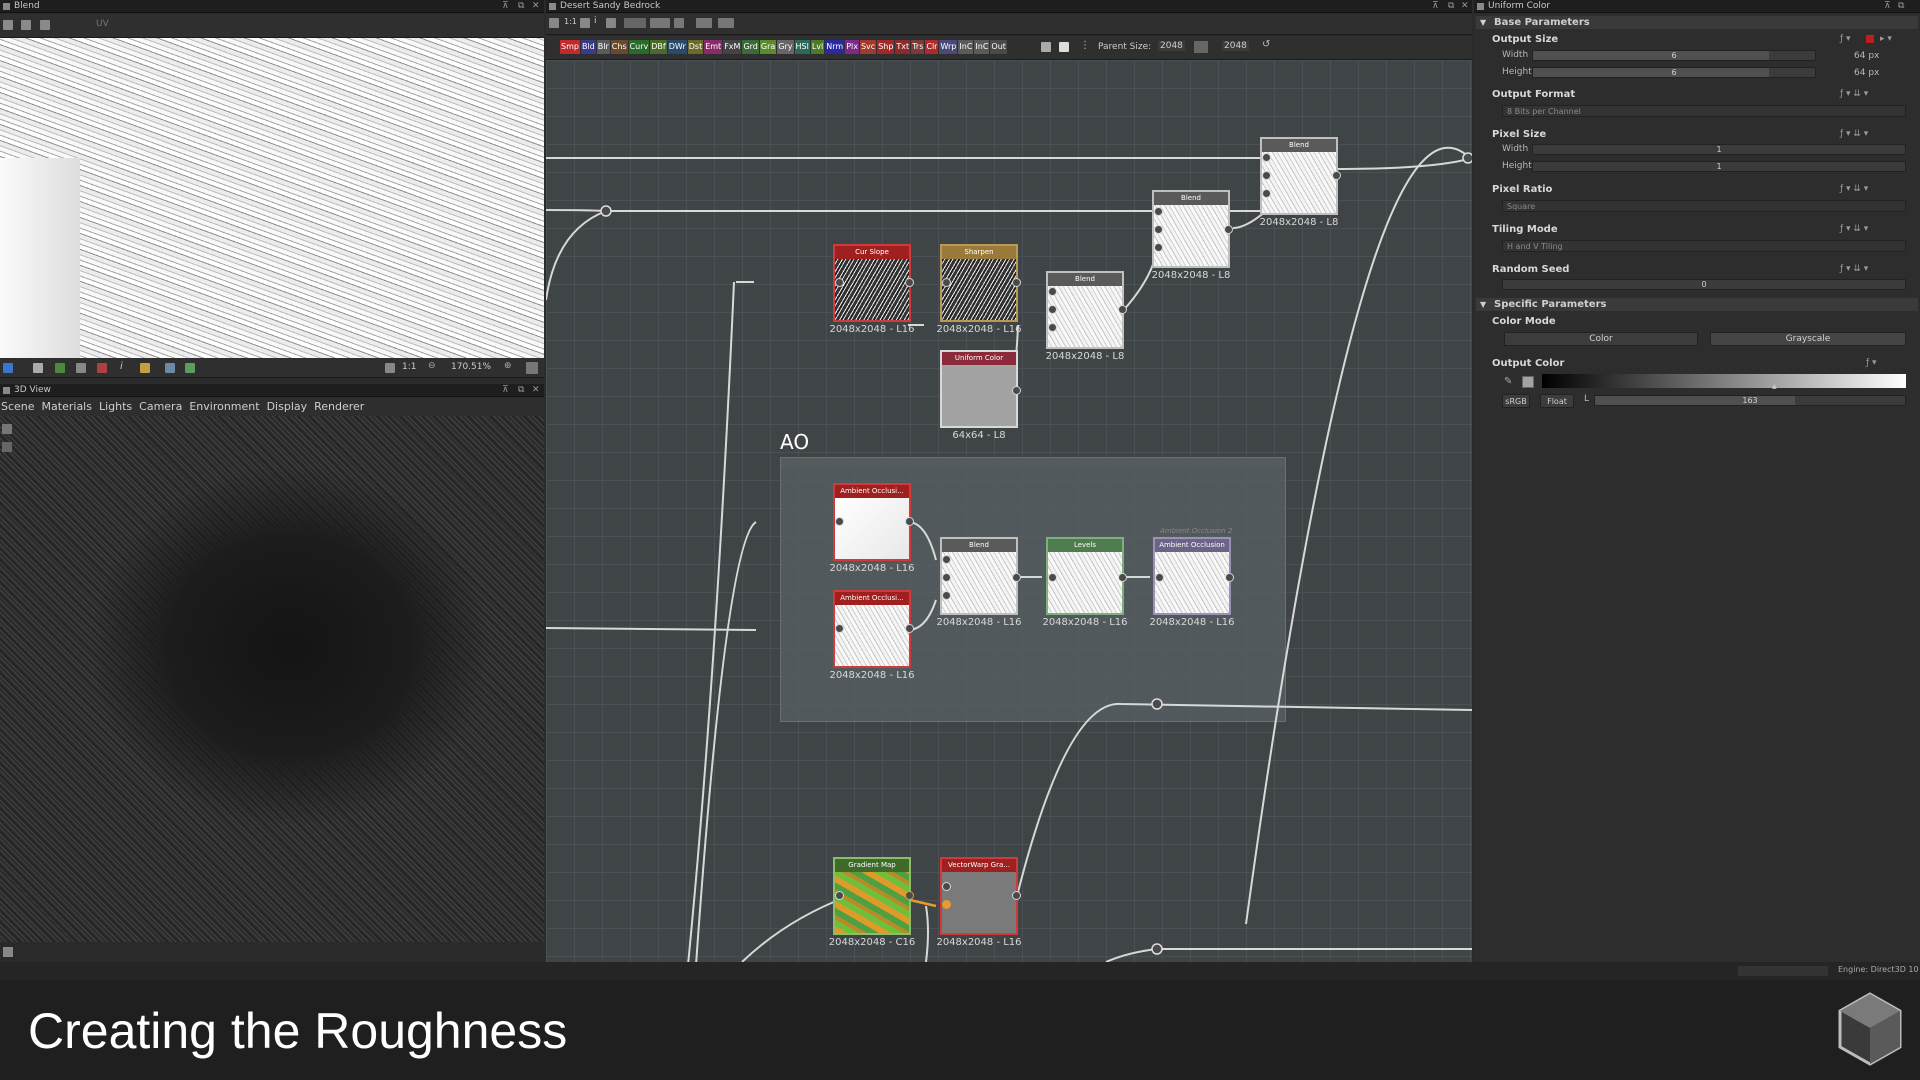 The width and height of the screenshot is (1920, 1080). I want to click on frame-icon, so click(1064, 47).